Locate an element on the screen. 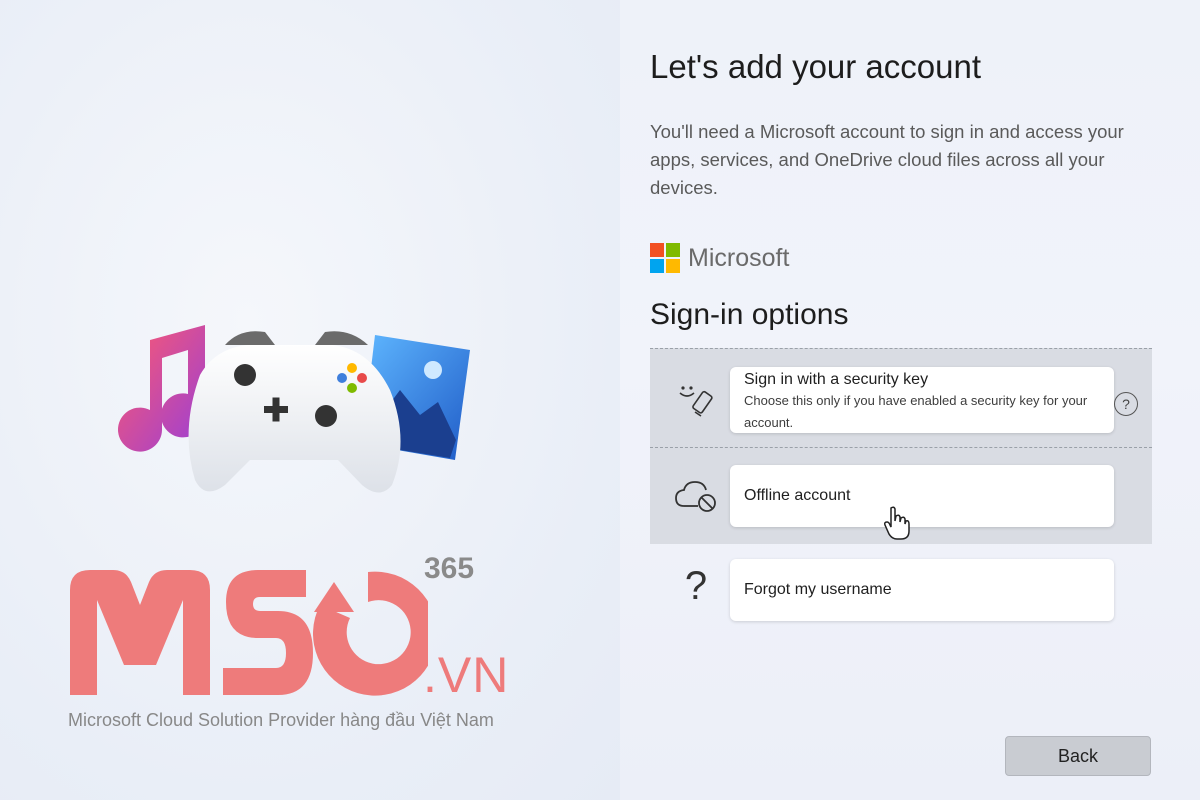 Image resolution: width=1200 pixels, height=800 pixels. entertainment-illustration is located at coordinates (294, 409).